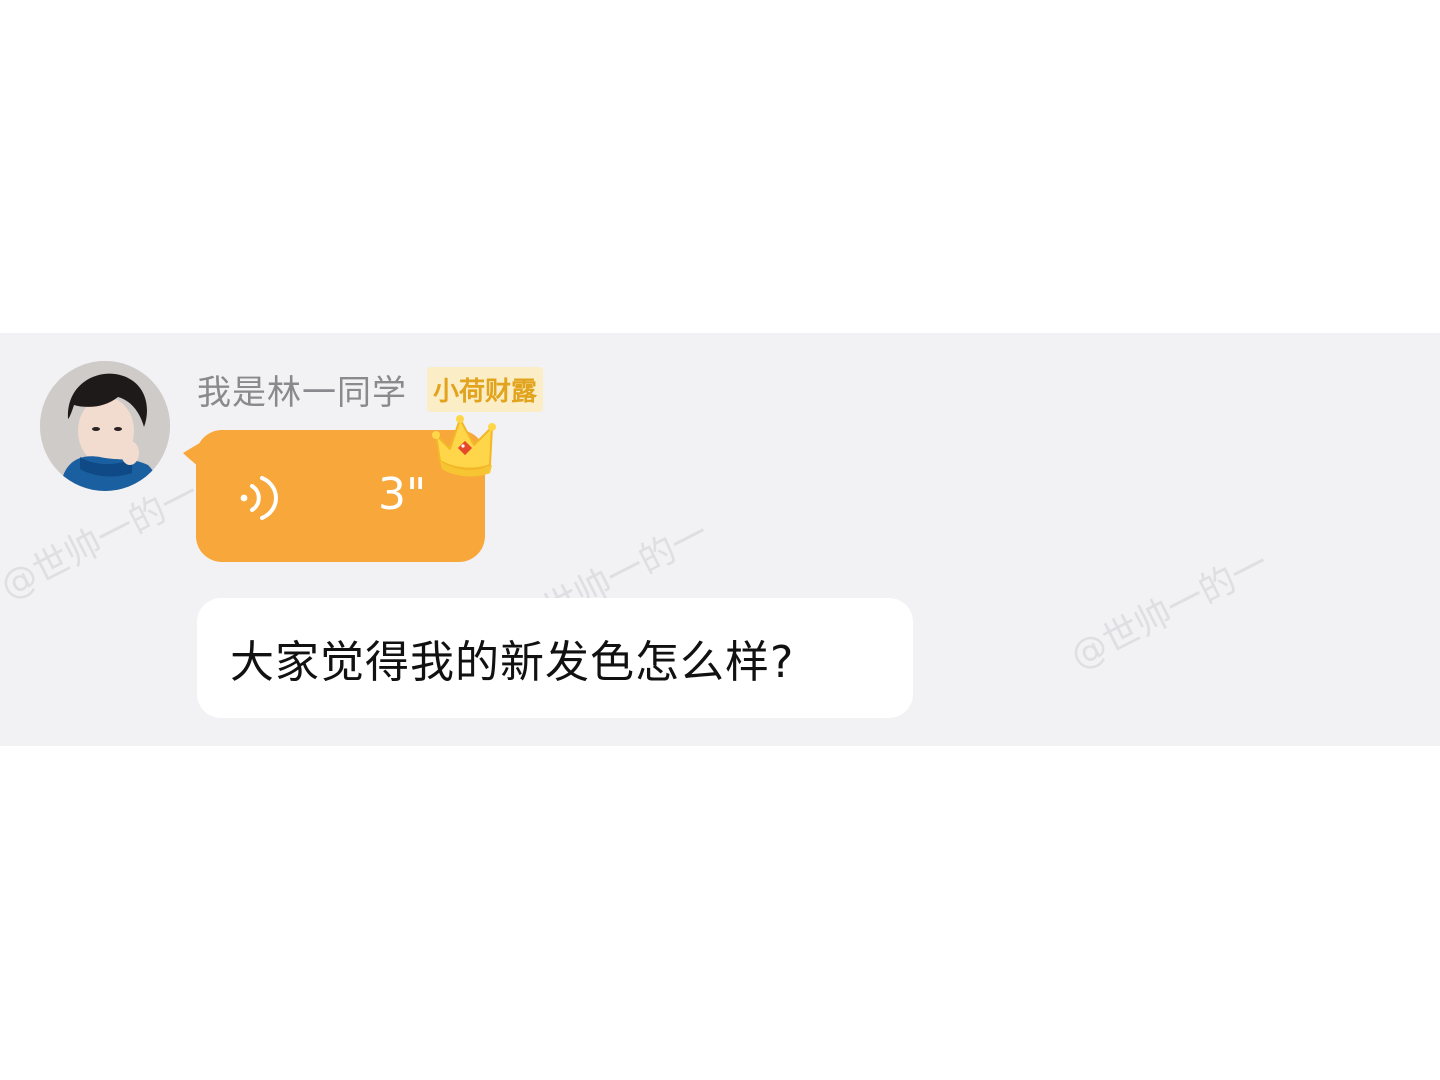 This screenshot has width=1440, height=1080. Describe the element at coordinates (302, 389) in the screenshot. I see `sender-name: 我是林一同学` at that location.